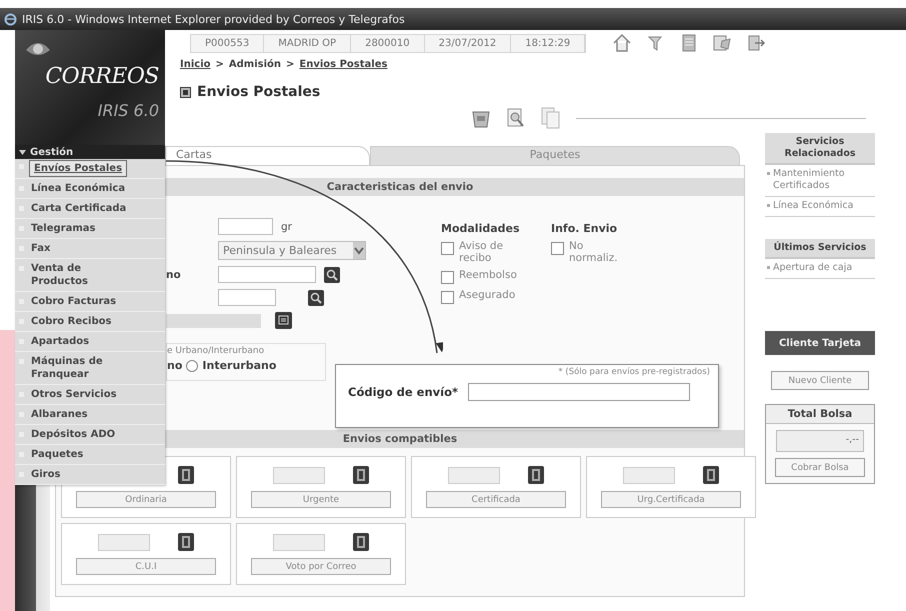  What do you see at coordinates (244, 351) in the screenshot?
I see `group-legend: e Urbano/Interurbano` at bounding box center [244, 351].